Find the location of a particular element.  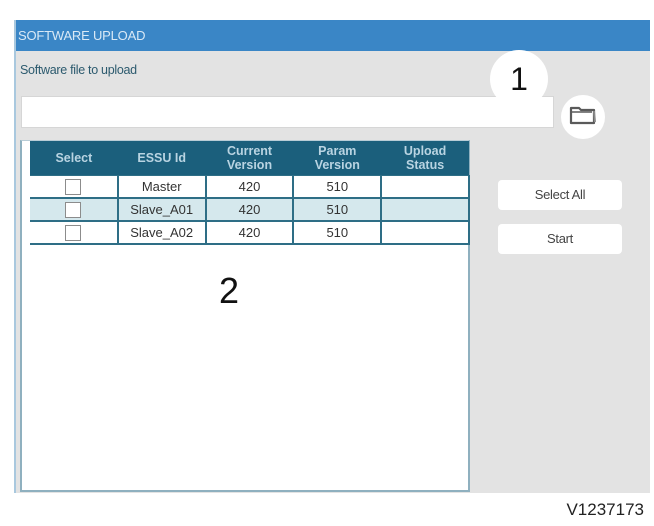

start-button: Start is located at coordinates (560, 239).